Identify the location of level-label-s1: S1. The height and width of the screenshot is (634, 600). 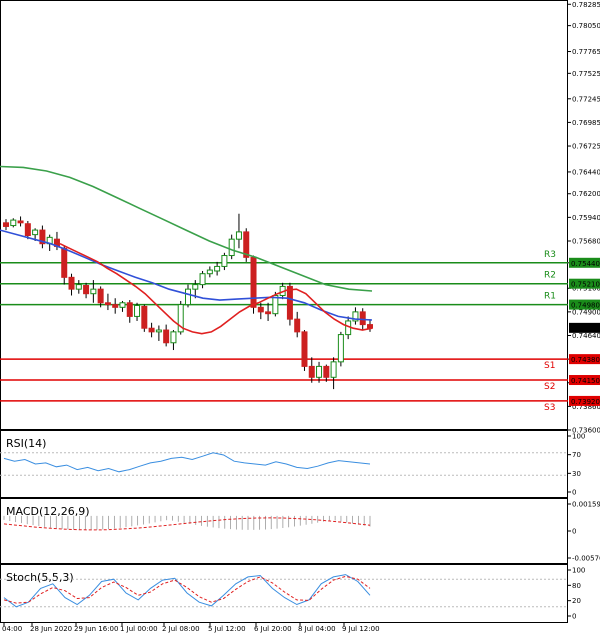
(549, 366).